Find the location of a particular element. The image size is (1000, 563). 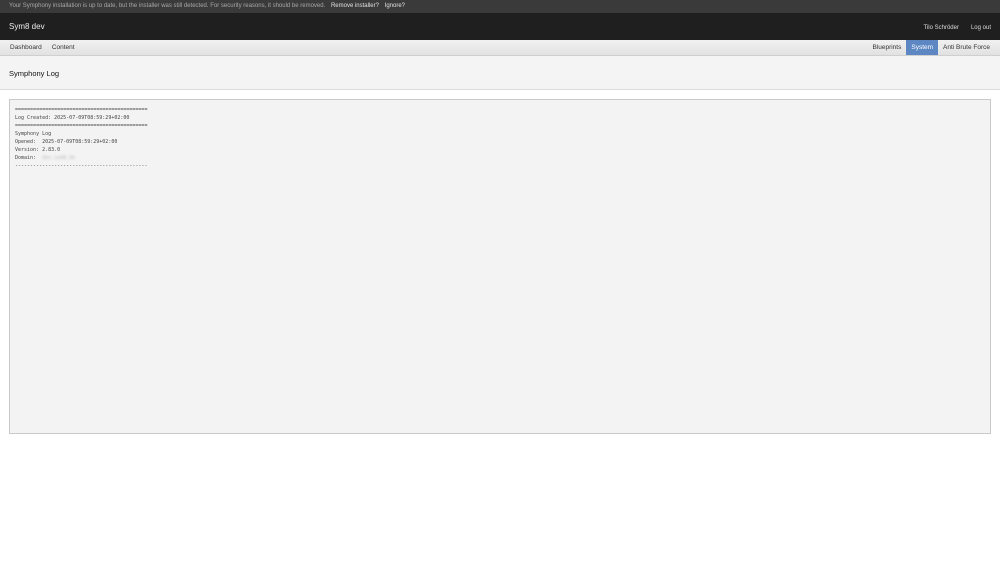

log-version-line: Version: 2.83.0 is located at coordinates (38, 150).